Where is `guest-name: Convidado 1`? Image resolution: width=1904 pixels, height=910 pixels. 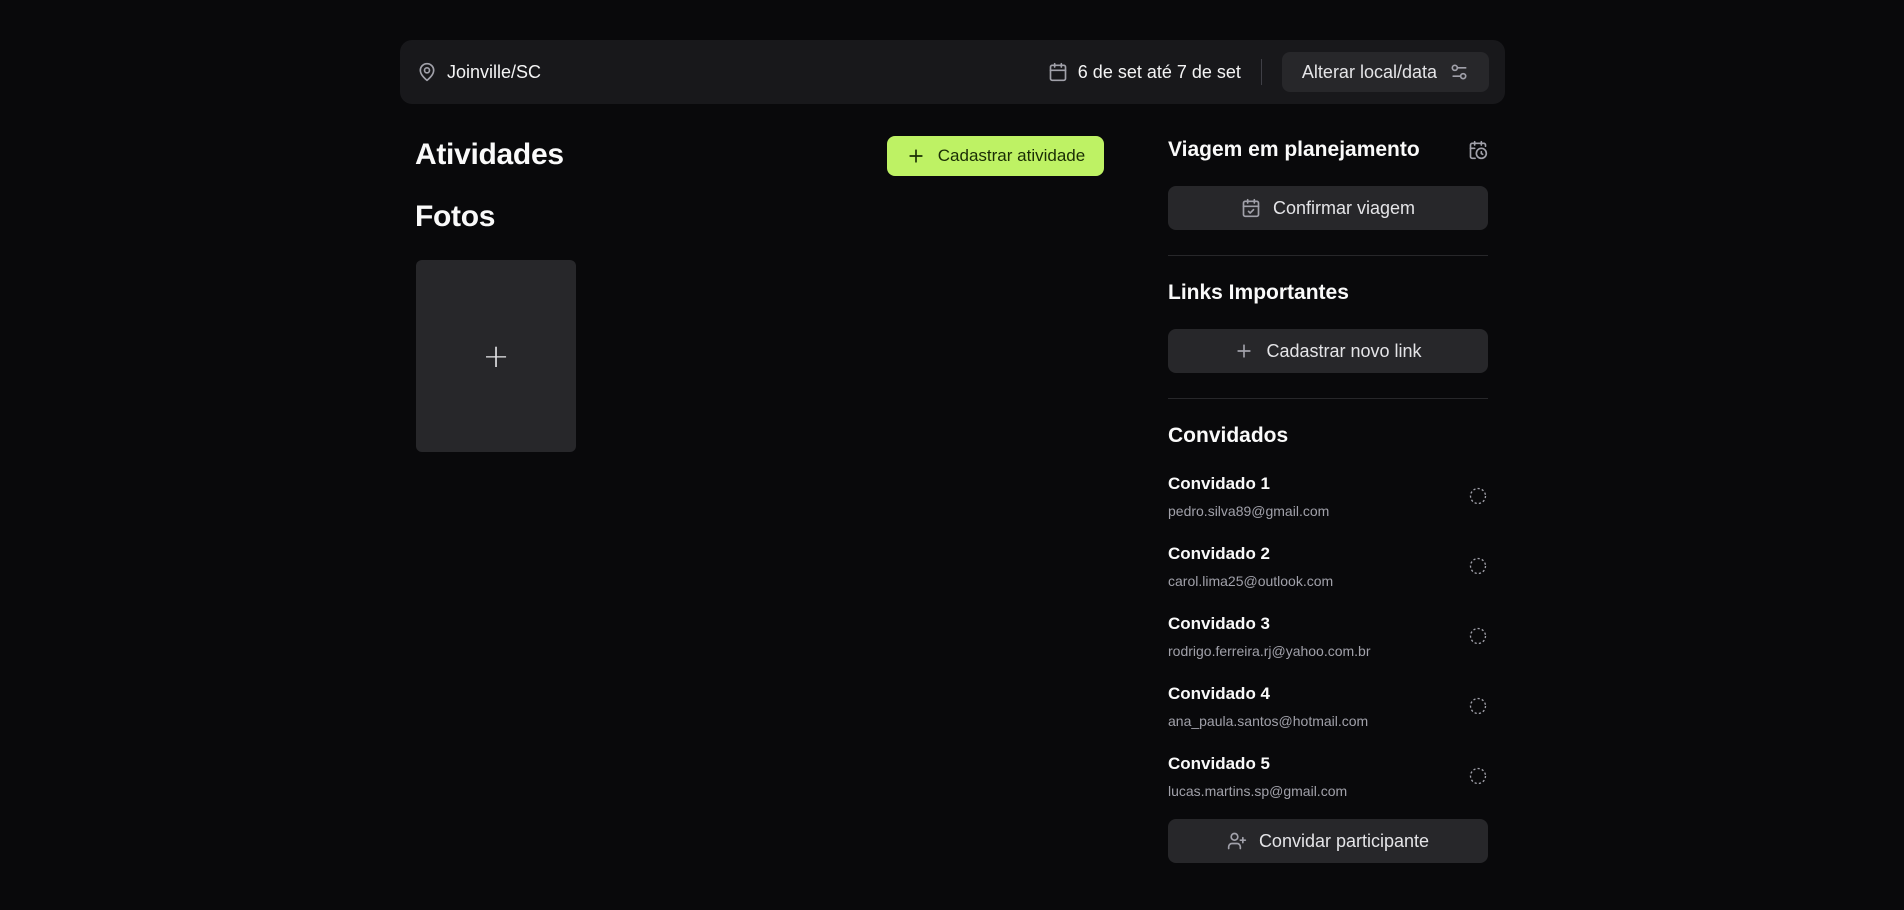
guest-name: Convidado 1 is located at coordinates (1219, 483).